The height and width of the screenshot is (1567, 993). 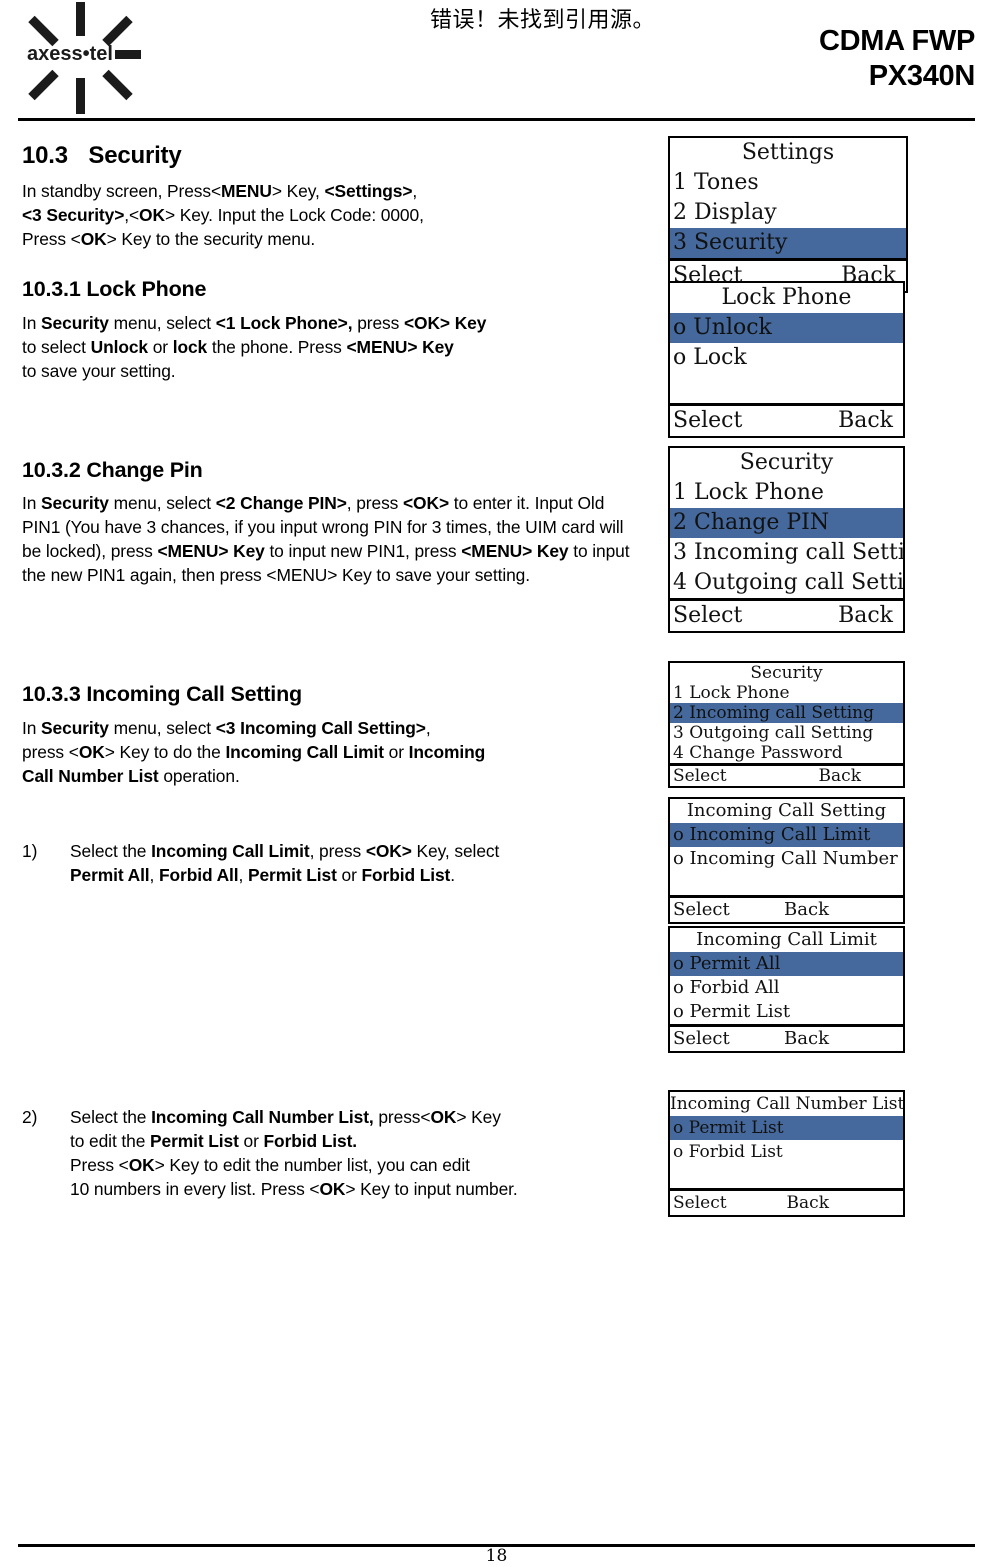 What do you see at coordinates (496, 61) in the screenshot?
I see `page-header: axess•tel 错误！未找到引用源。 CDMA FWP PX340N` at bounding box center [496, 61].